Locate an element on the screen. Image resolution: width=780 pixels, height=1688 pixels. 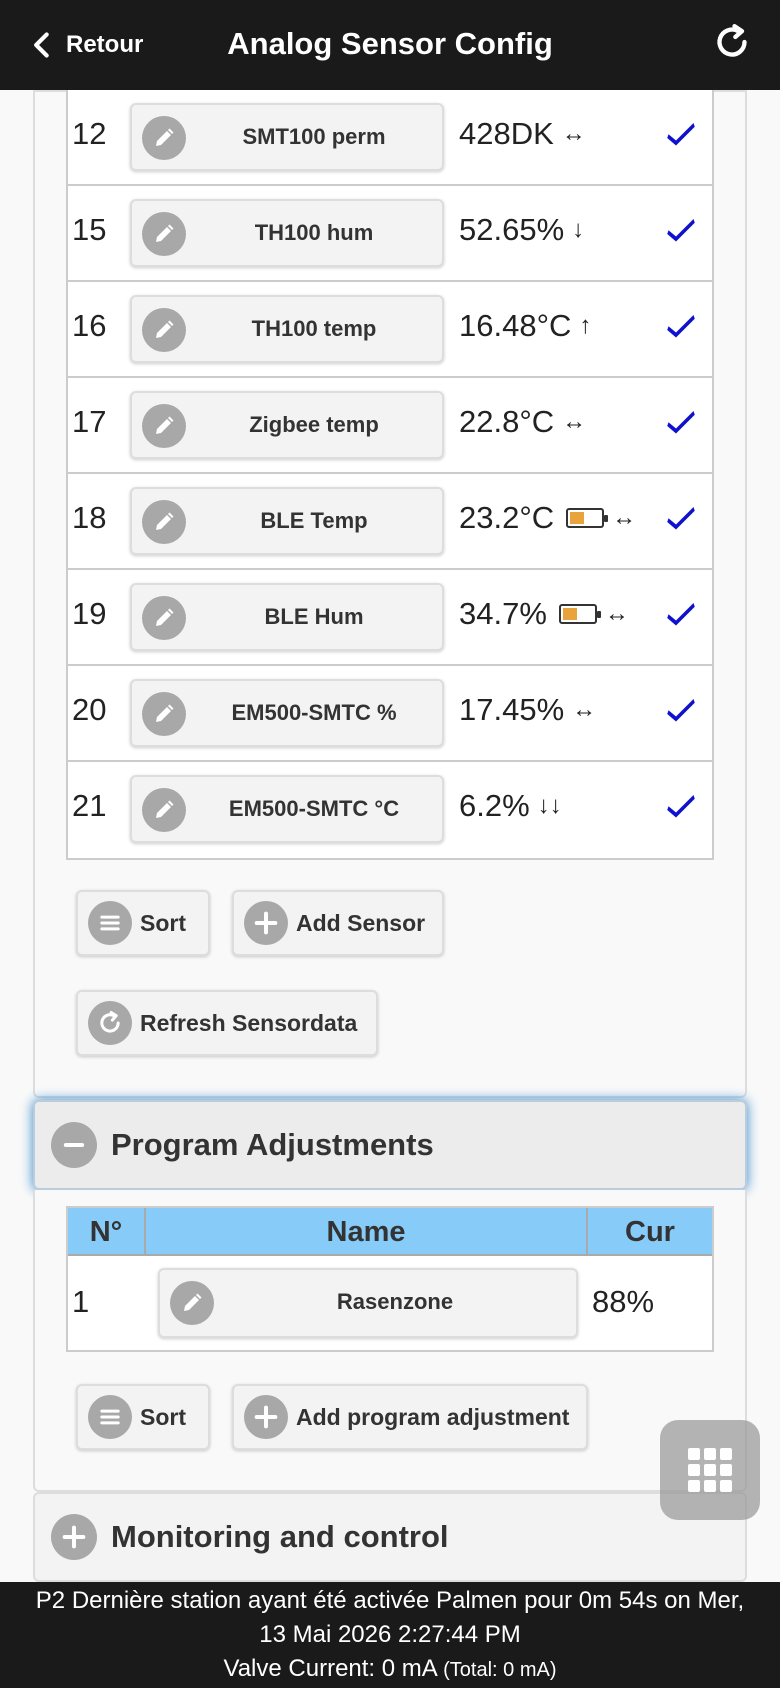
edit-sensor-button: Zigbee temp is located at coordinates (287, 425).